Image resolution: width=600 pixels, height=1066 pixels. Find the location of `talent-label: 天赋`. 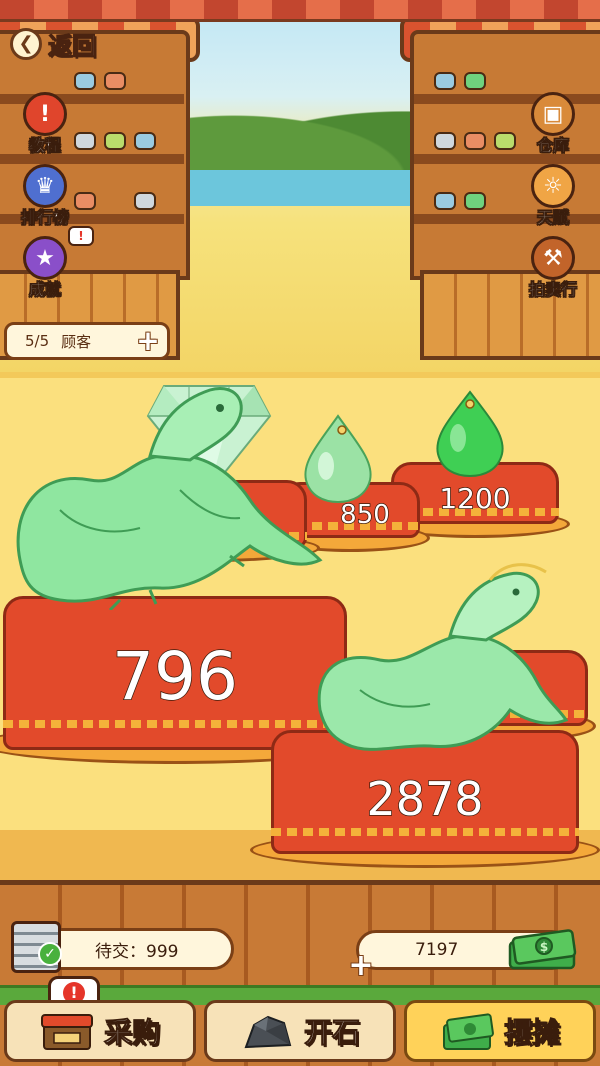

talent-label: 天赋 is located at coordinates (553, 218).